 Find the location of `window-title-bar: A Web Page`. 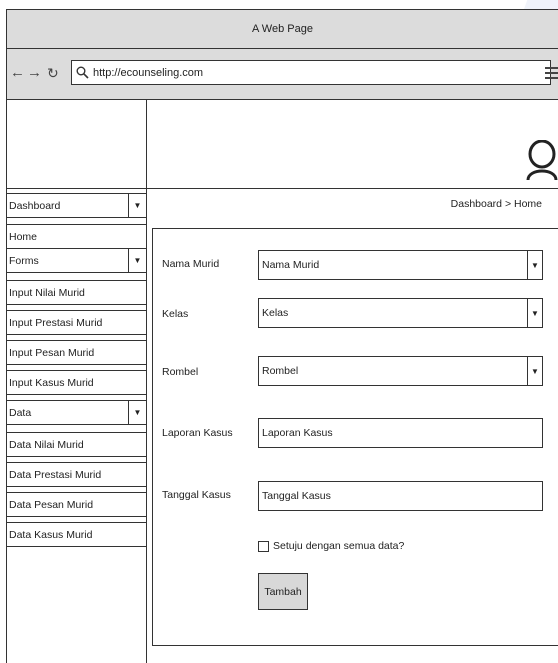

window-title-bar: A Web Page is located at coordinates (282, 29).